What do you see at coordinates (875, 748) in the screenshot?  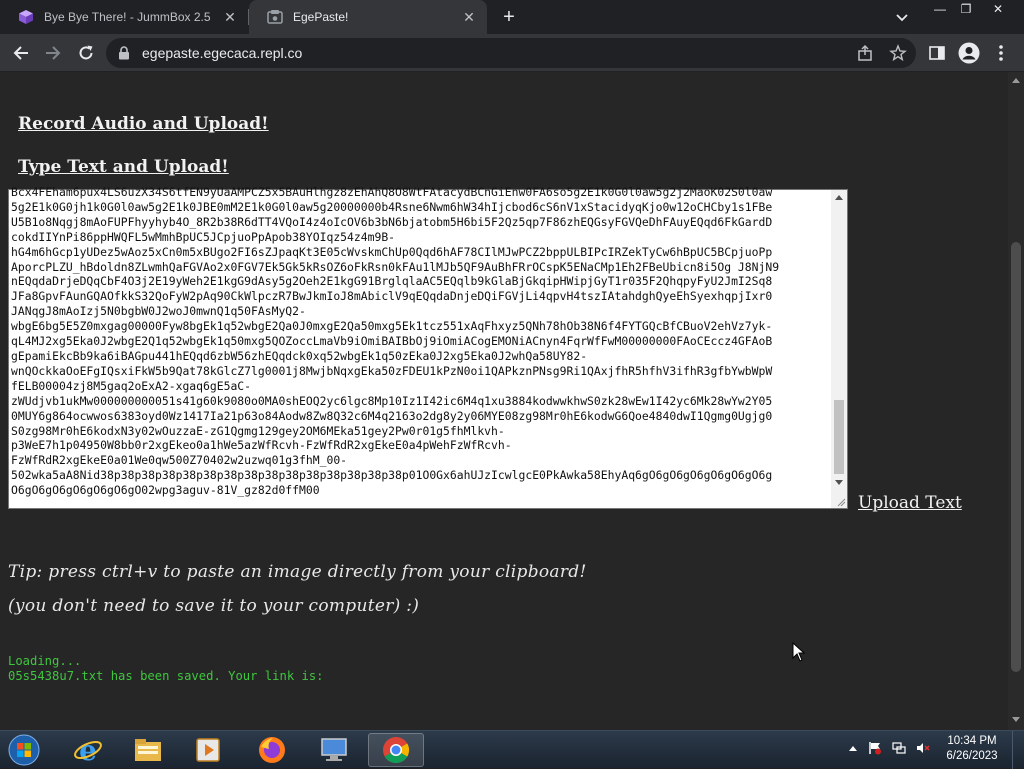 I see `action-center-flag-icon` at bounding box center [875, 748].